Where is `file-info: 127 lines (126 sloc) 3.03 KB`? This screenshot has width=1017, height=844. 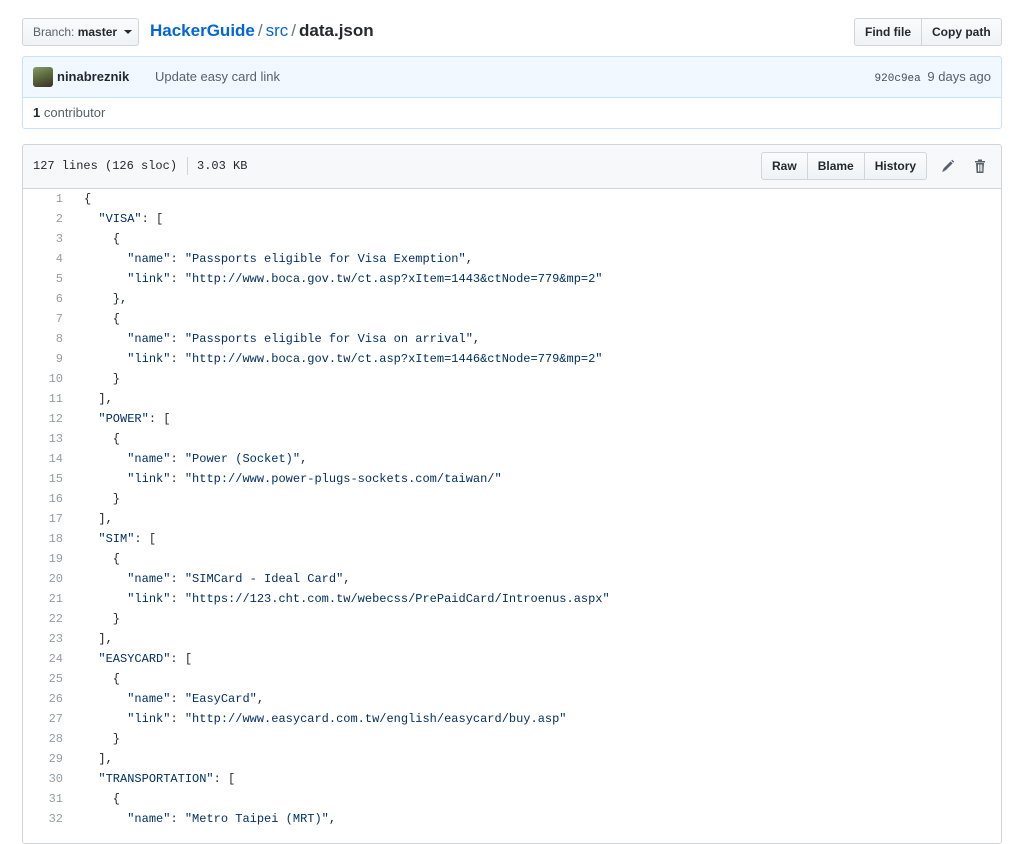
file-info: 127 lines (126 sloc) 3.03 KB is located at coordinates (140, 166).